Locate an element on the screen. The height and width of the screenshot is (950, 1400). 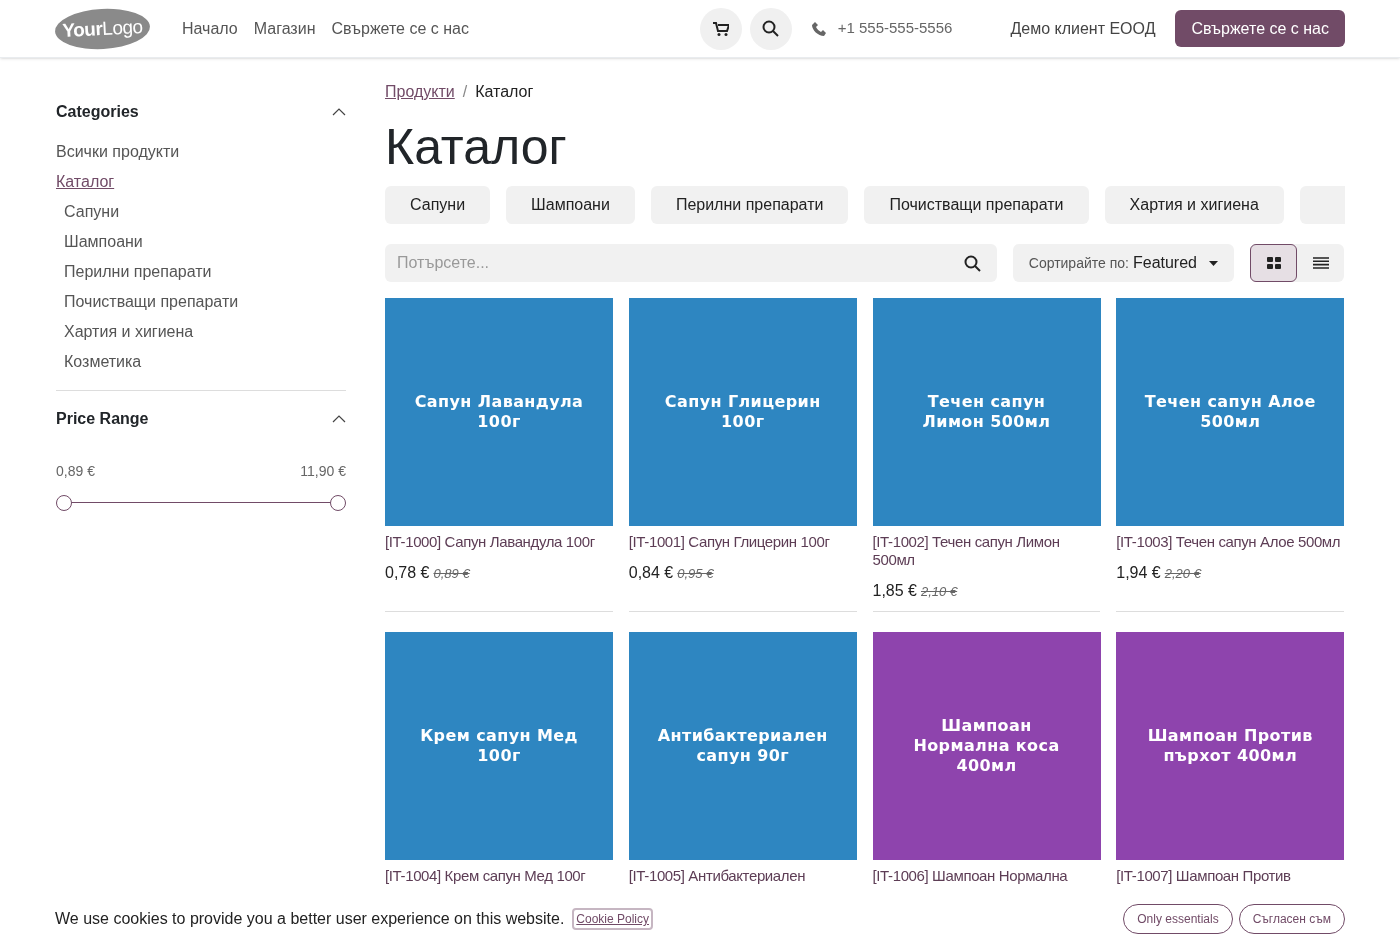
caret-icon is located at coordinates (1213, 263).